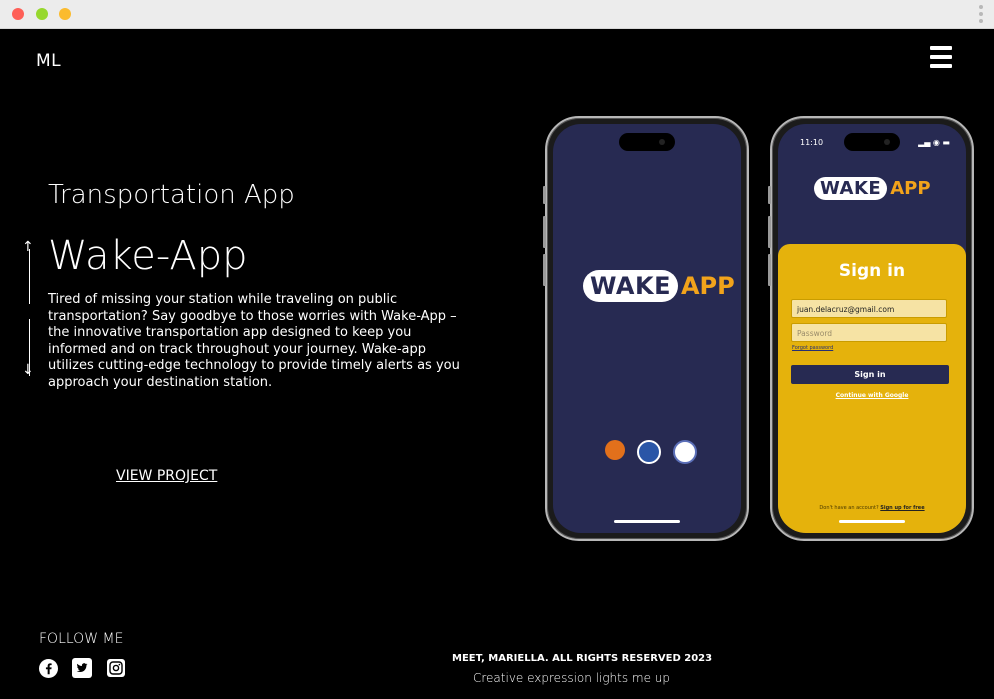 The width and height of the screenshot is (994, 699). I want to click on footer-tagline: Creative expression lights me up, so click(572, 678).